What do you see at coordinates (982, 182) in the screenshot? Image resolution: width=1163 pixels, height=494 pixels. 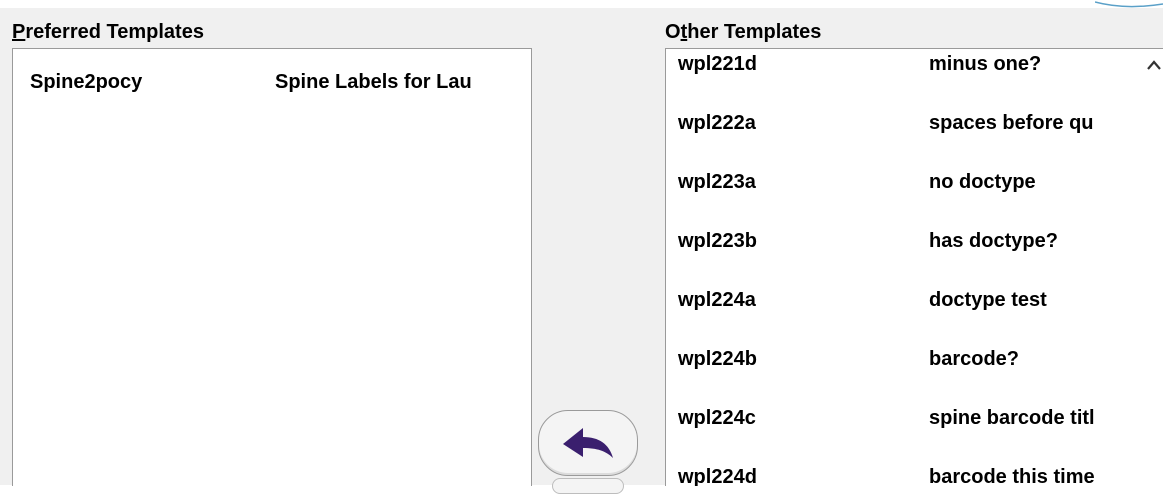 I see `template-description: no doctype` at bounding box center [982, 182].